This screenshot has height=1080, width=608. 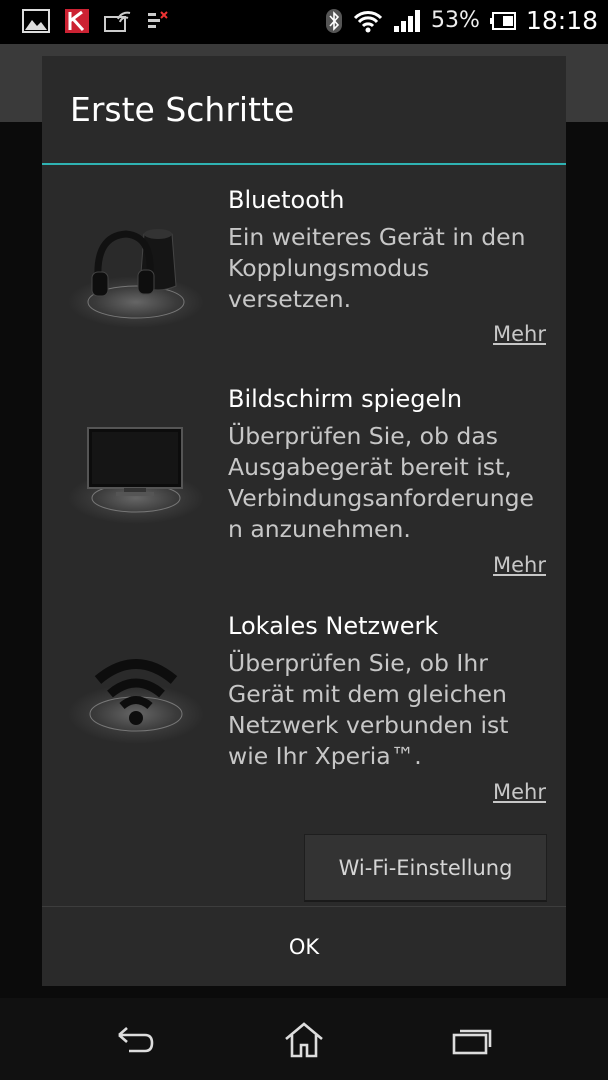 I want to click on recent-apps-button, so click(x=473, y=1040).